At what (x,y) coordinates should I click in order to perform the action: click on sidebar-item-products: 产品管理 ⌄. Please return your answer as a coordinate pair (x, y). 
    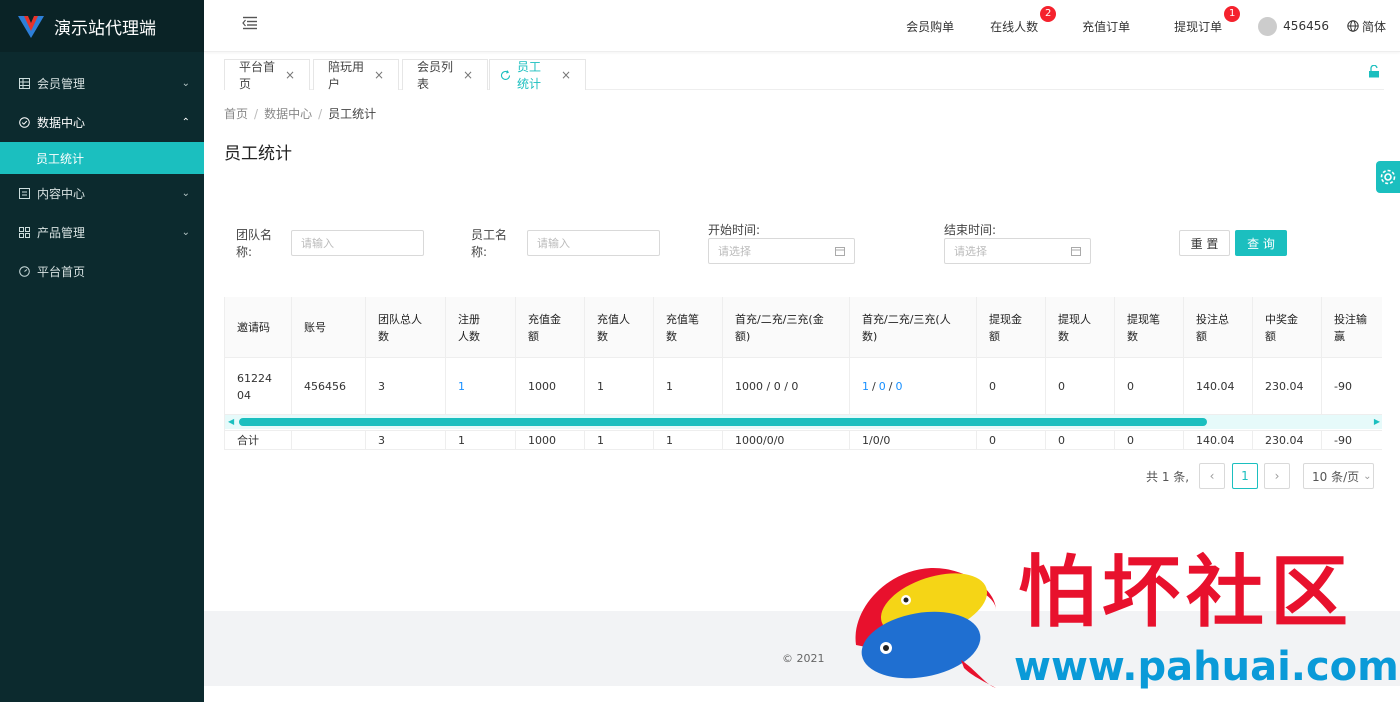
    Looking at the image, I should click on (102, 232).